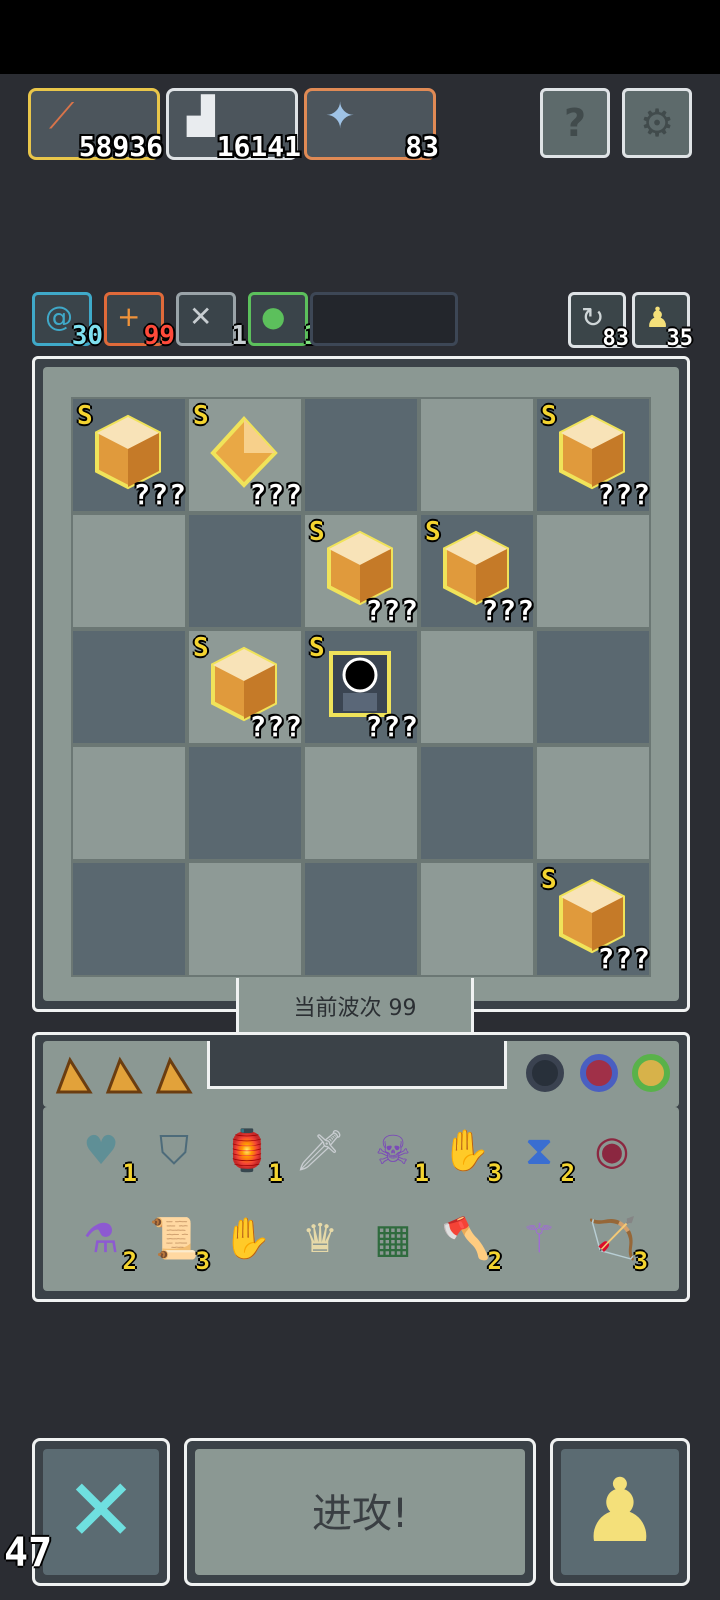 Image resolution: width=720 pixels, height=1600 pixels. Describe the element at coordinates (258, 146) in the screenshot. I see `resource-anvil-value: 16141` at that location.